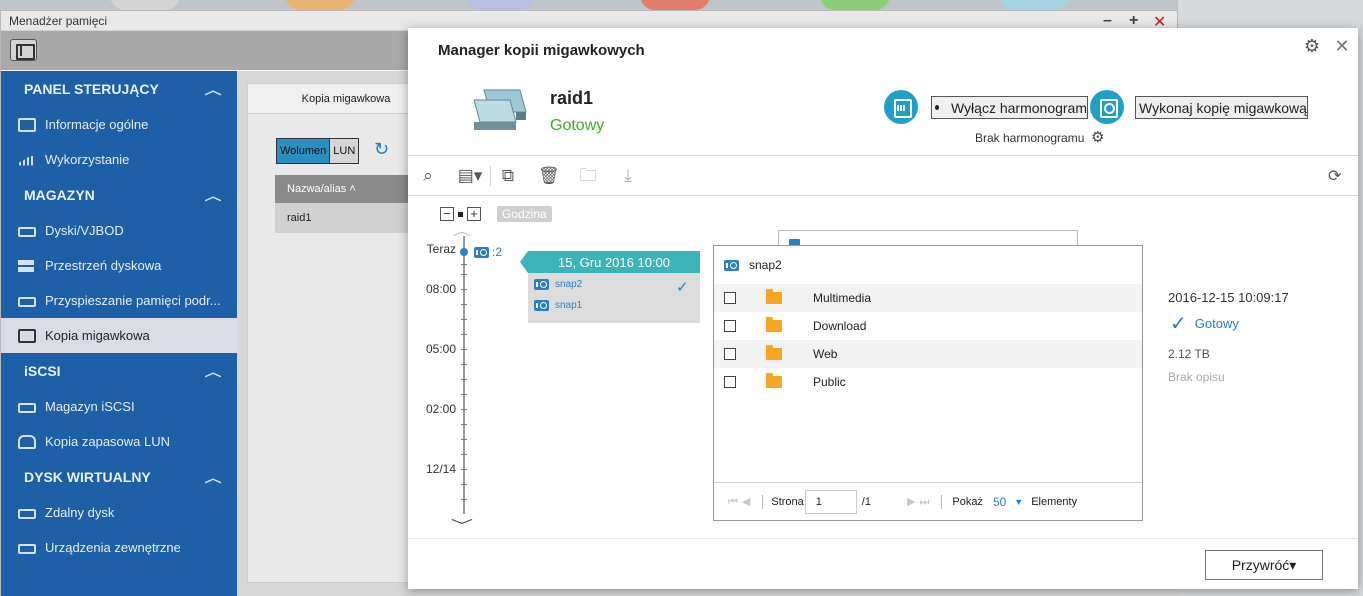 The height and width of the screenshot is (596, 1363). Describe the element at coordinates (119, 195) in the screenshot. I see `sidebar-section-storage: MAGAZYN ︿` at that location.